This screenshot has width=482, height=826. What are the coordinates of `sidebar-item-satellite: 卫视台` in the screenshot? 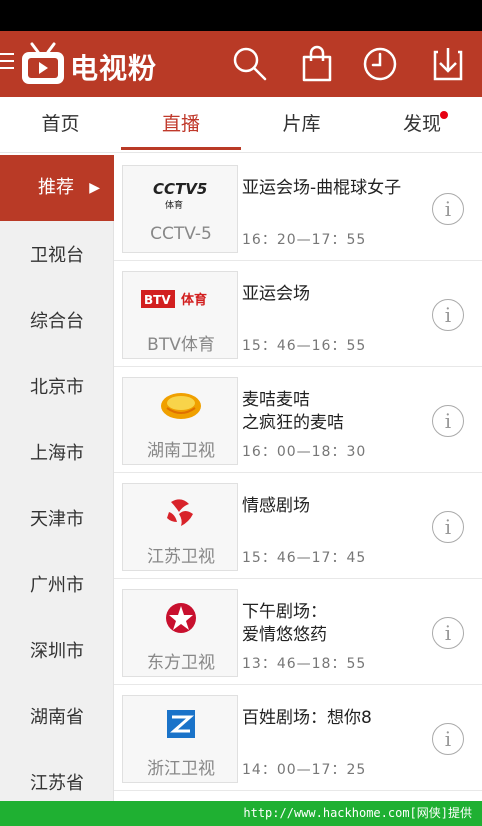 It's located at (57, 256).